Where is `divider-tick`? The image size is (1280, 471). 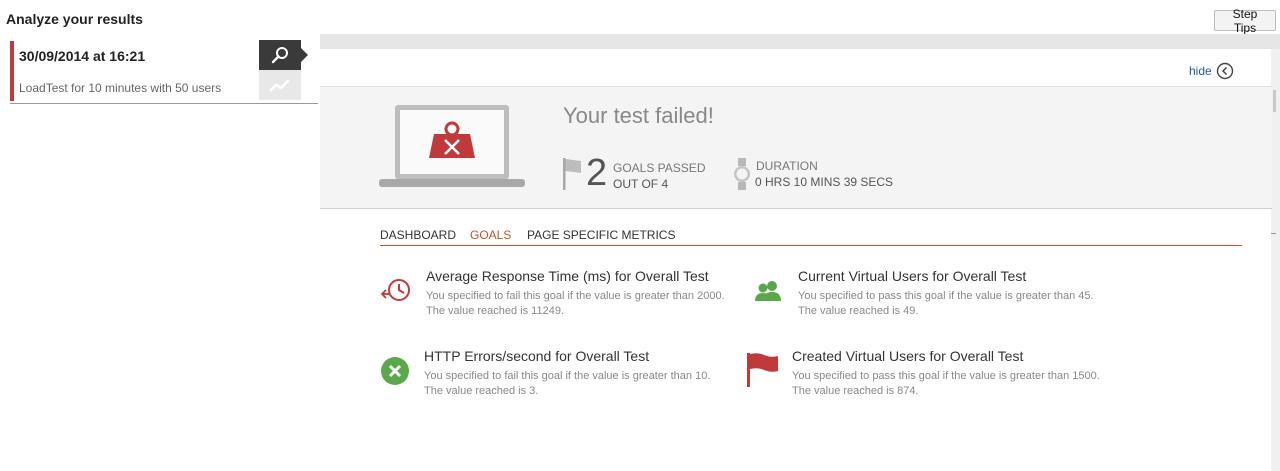
divider-tick is located at coordinates (1273, 233).